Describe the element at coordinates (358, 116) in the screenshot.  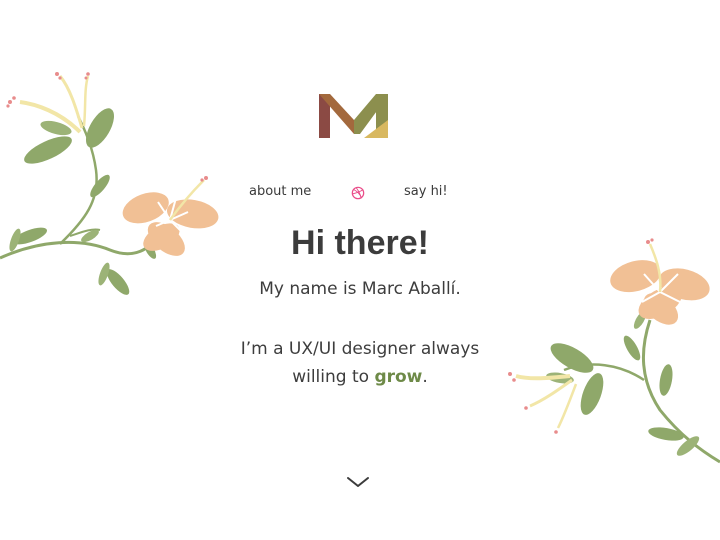
I see `site-logo: MA` at that location.